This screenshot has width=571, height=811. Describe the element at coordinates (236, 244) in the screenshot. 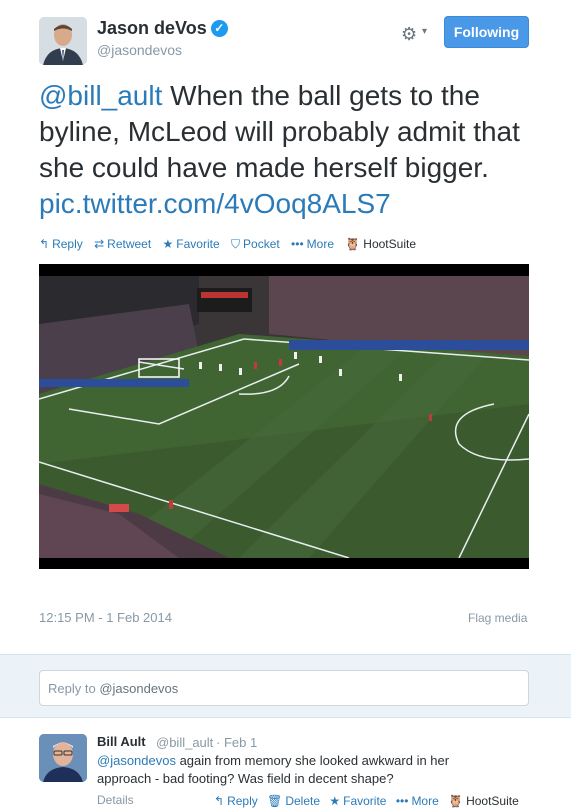

I see `pocket-icon: ⛉` at that location.